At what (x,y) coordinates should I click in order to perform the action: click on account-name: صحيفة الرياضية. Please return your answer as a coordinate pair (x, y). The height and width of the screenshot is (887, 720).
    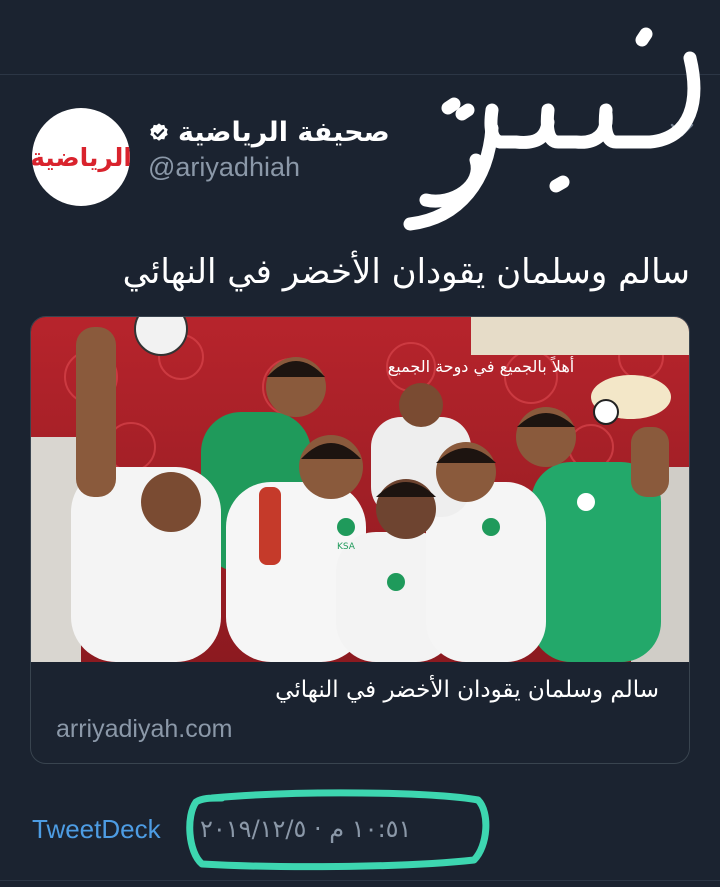
    Looking at the image, I should click on (284, 132).